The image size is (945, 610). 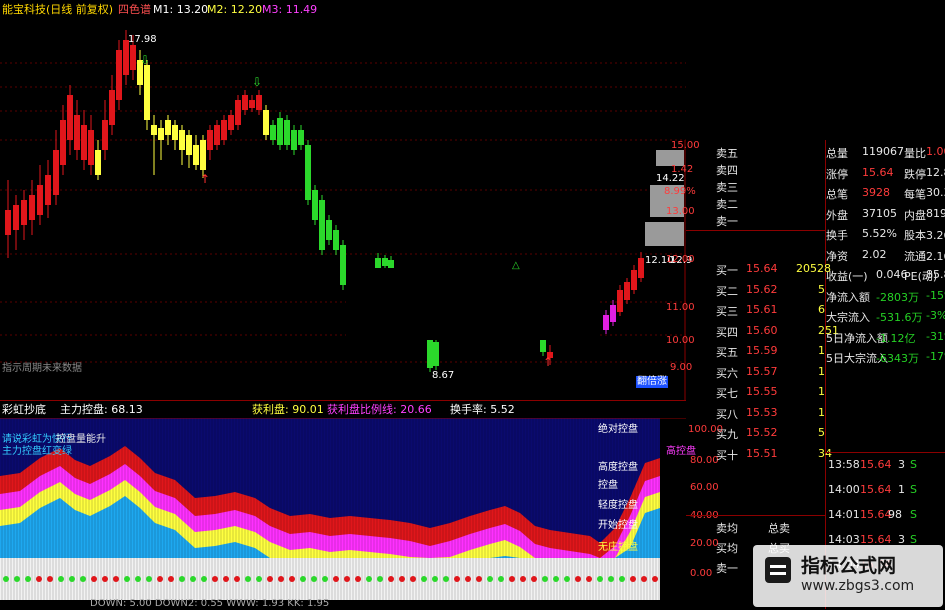 What do you see at coordinates (727, 568) in the screenshot?
I see `avg-label: 卖一` at bounding box center [727, 568].